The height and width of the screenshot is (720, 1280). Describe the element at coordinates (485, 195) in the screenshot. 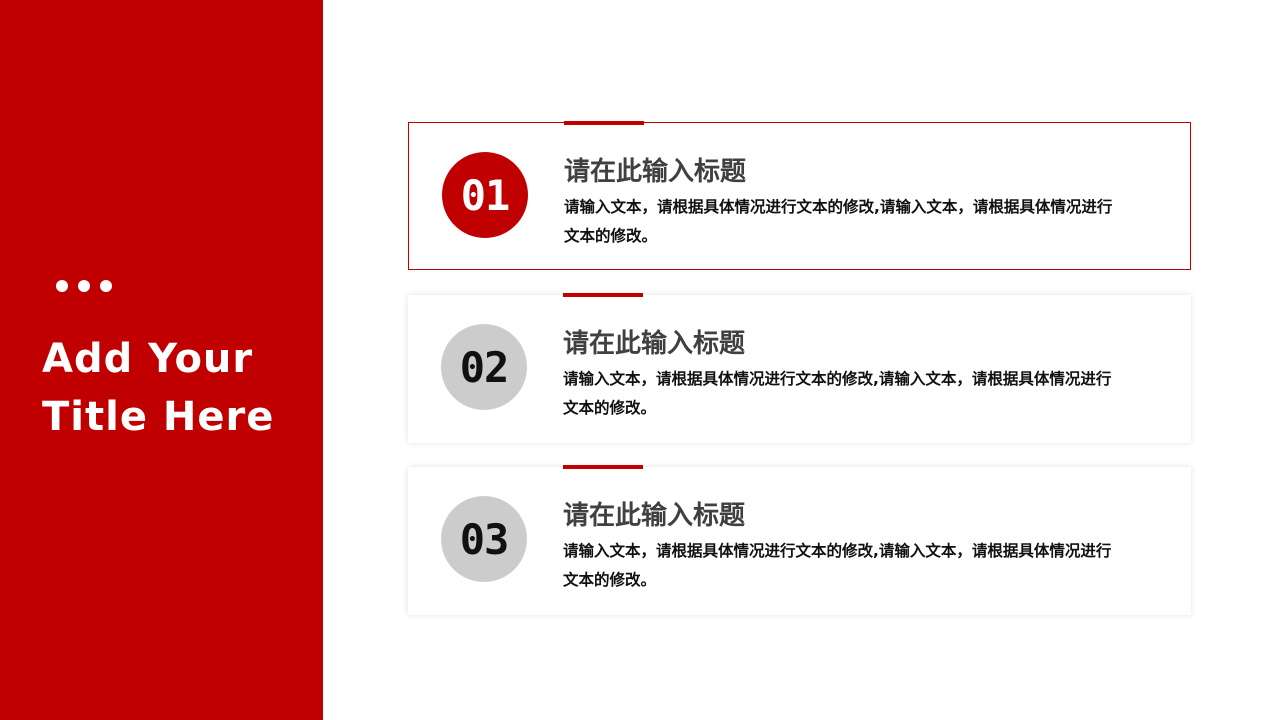

I see `item-number-badge: 01` at that location.